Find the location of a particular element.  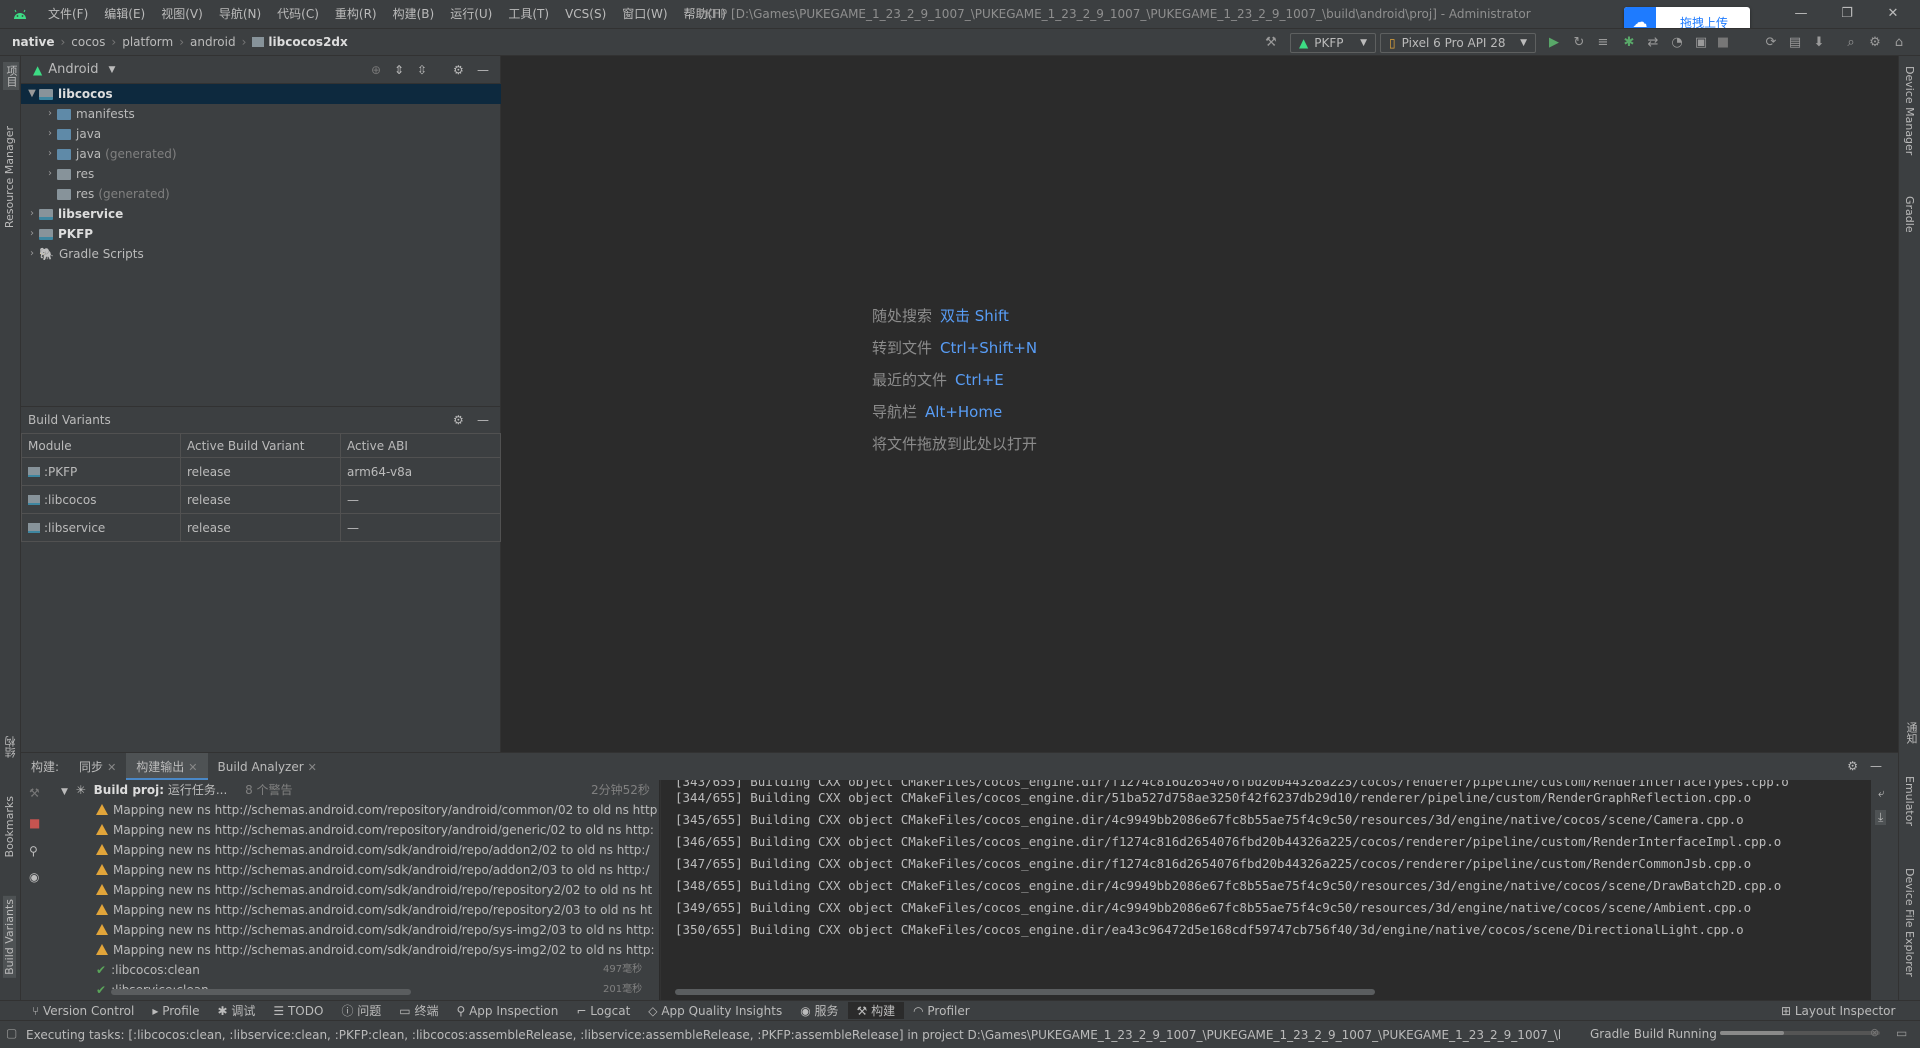

breadcrumb-item: android is located at coordinates (213, 42).